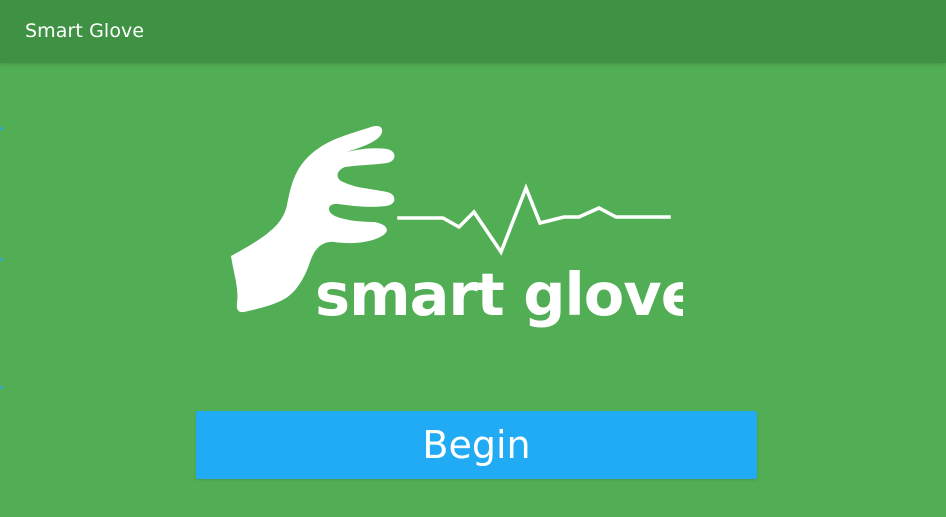  Describe the element at coordinates (85, 31) in the screenshot. I see `app-title: Smart Glove` at that location.